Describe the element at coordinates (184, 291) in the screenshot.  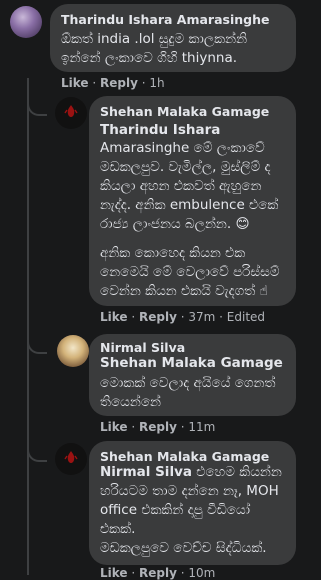
I see `comment-text-line: වෙන්න කියන එකයි වැදගත් ☝` at that location.